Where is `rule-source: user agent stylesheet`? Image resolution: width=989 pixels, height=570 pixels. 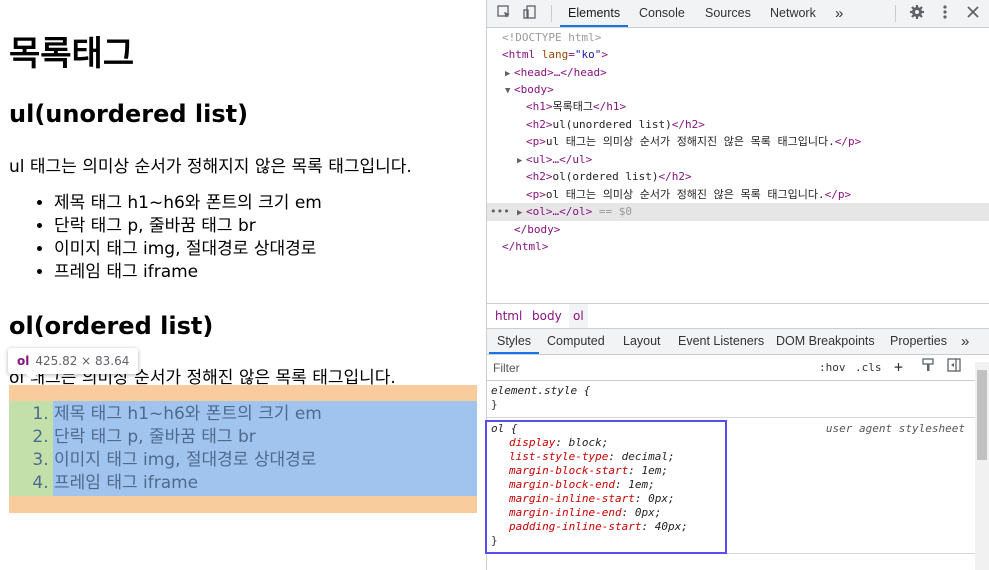
rule-source: user agent stylesheet is located at coordinates (895, 428).